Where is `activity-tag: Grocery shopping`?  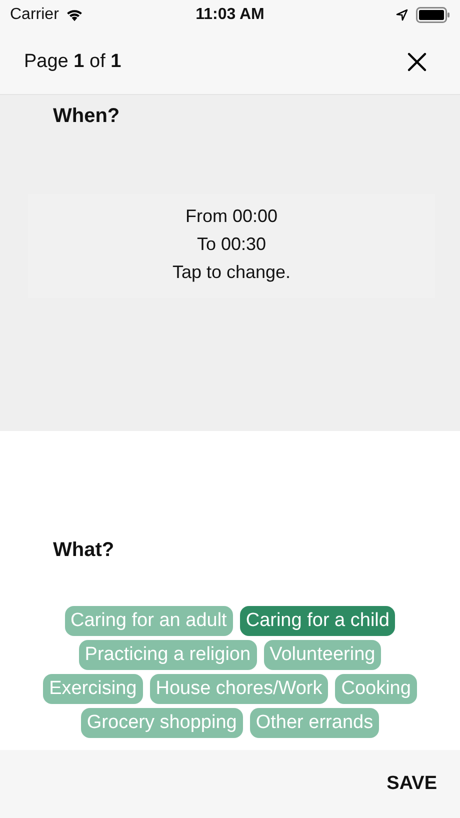
activity-tag: Grocery shopping is located at coordinates (161, 723).